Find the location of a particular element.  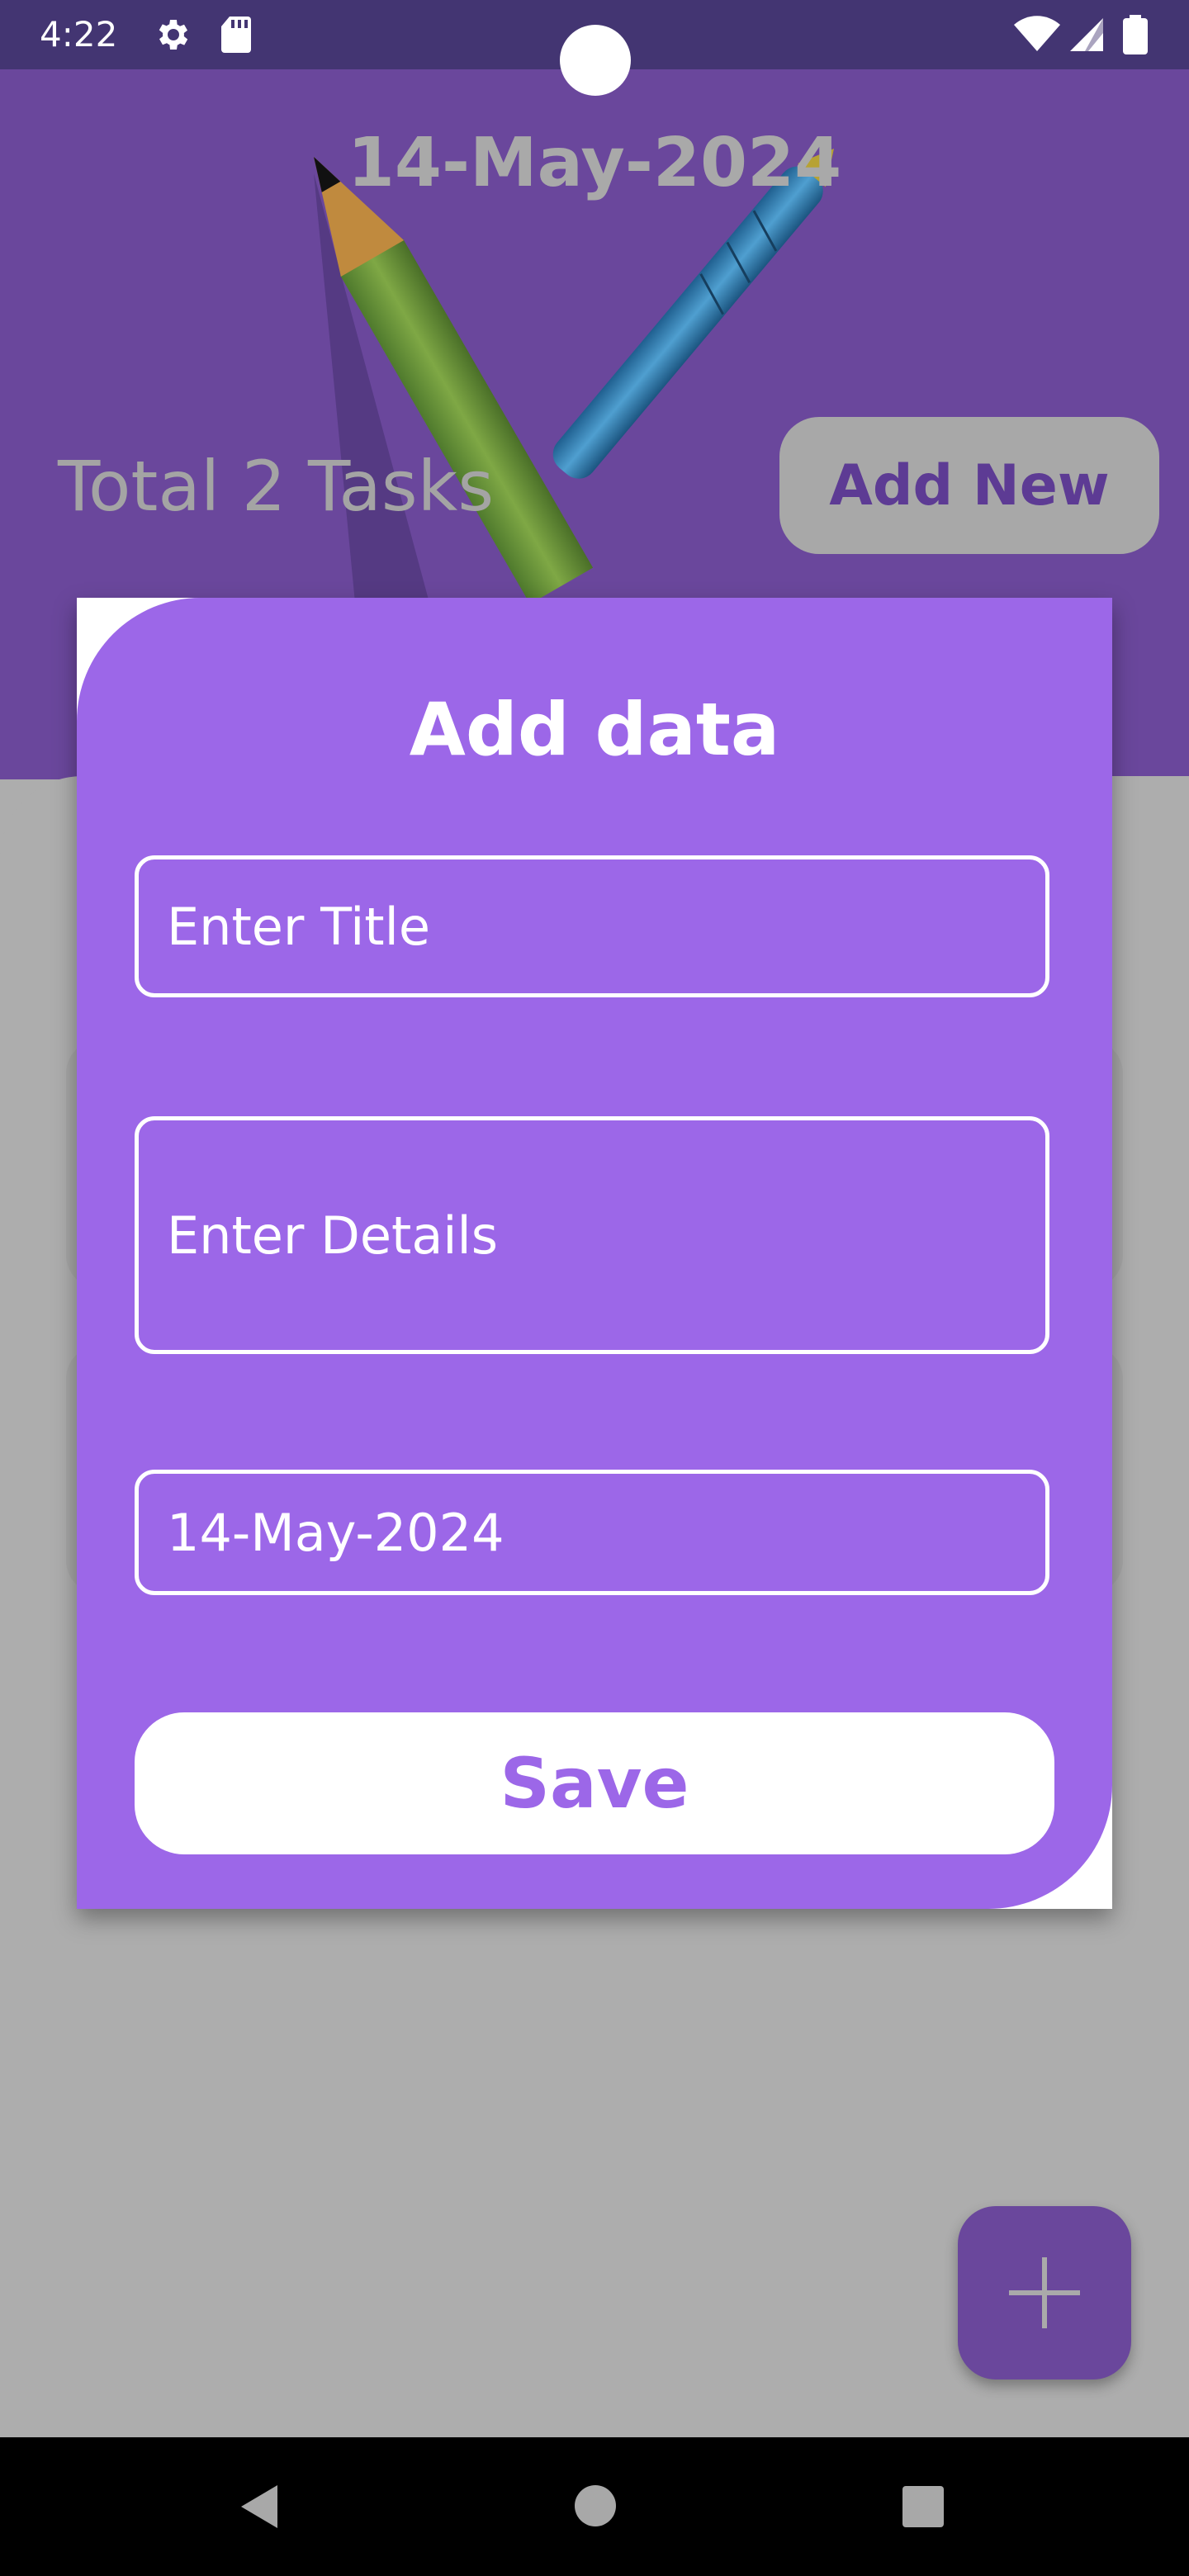

plus-icon is located at coordinates (1044, 2292).